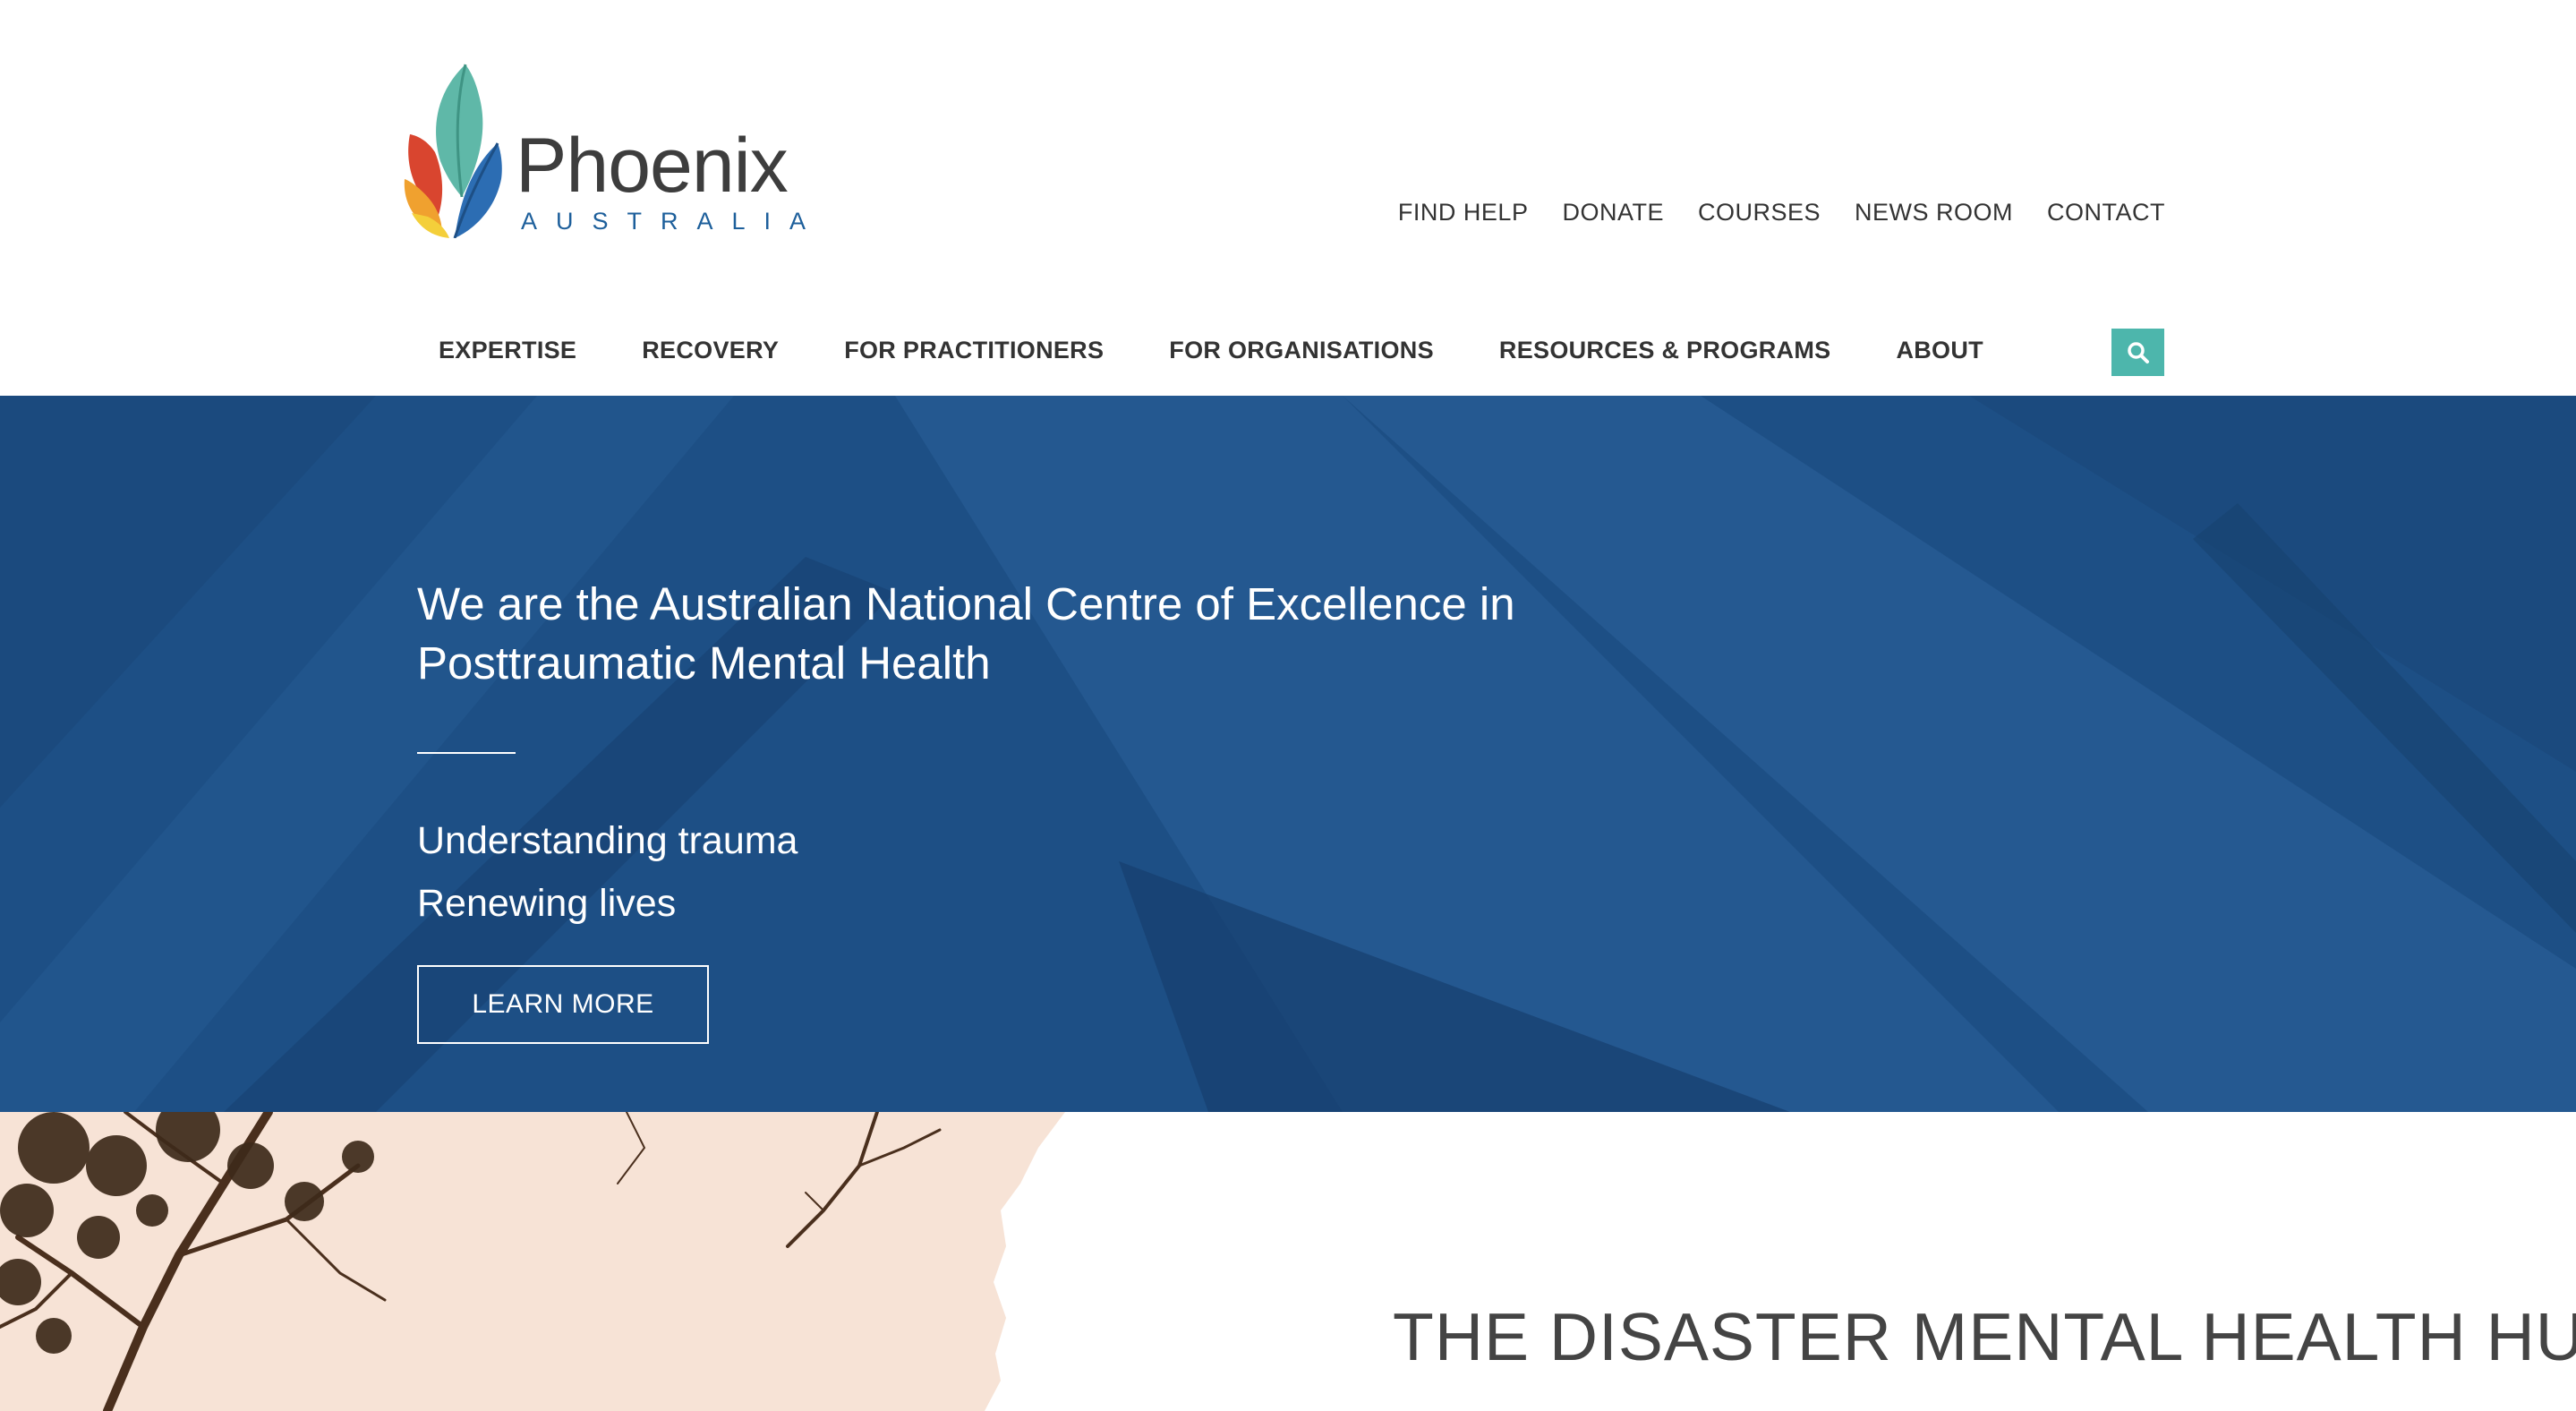 The image size is (2576, 1411). I want to click on learn-more-button: LEARN MORE, so click(563, 1004).